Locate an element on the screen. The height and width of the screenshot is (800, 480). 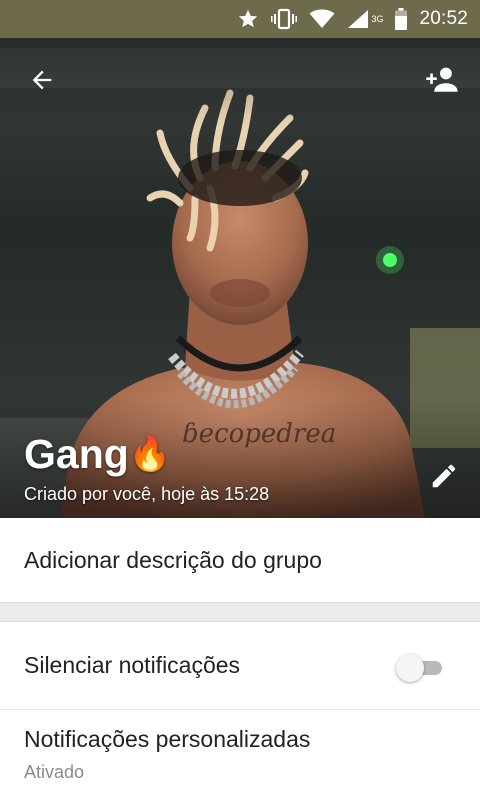
status-bar: 3G 20:52 is located at coordinates (240, 19).